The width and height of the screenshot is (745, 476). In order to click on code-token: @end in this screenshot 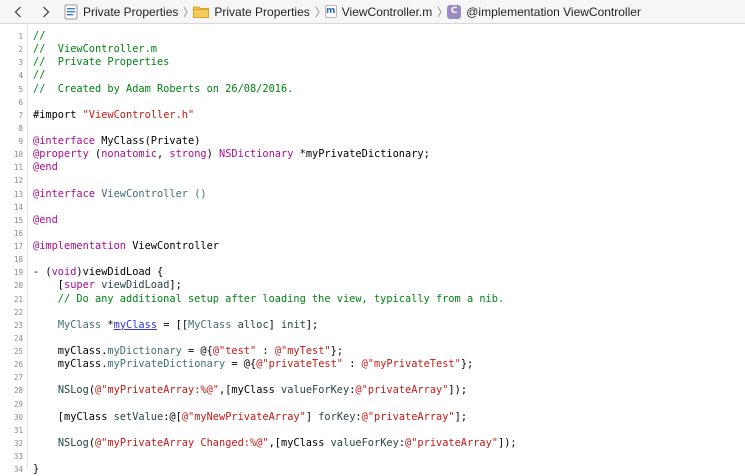, I will do `click(45, 219)`.